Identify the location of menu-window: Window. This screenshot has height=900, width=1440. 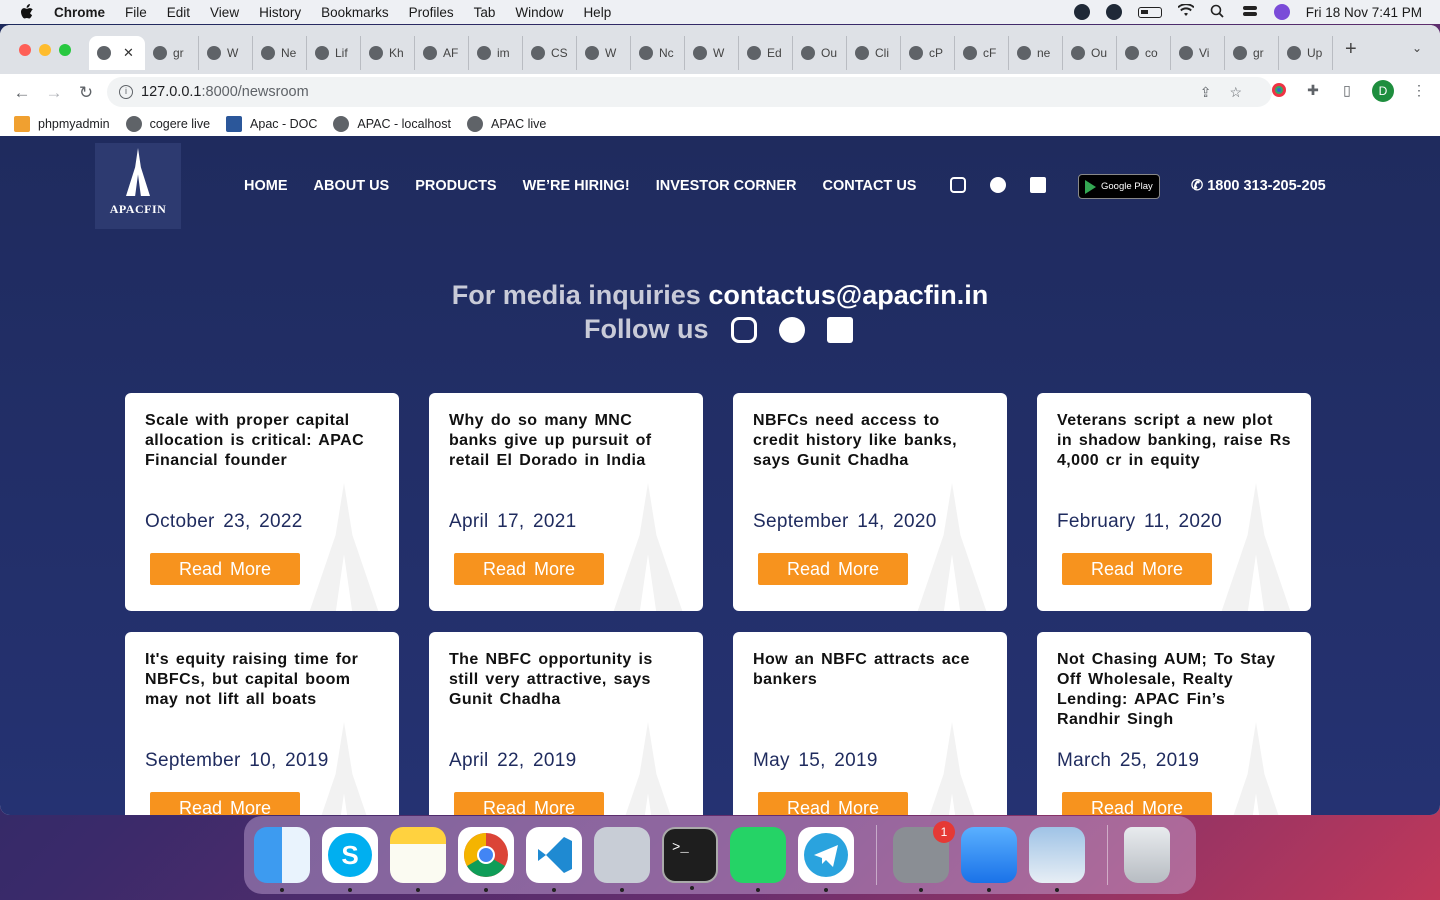
(539, 12).